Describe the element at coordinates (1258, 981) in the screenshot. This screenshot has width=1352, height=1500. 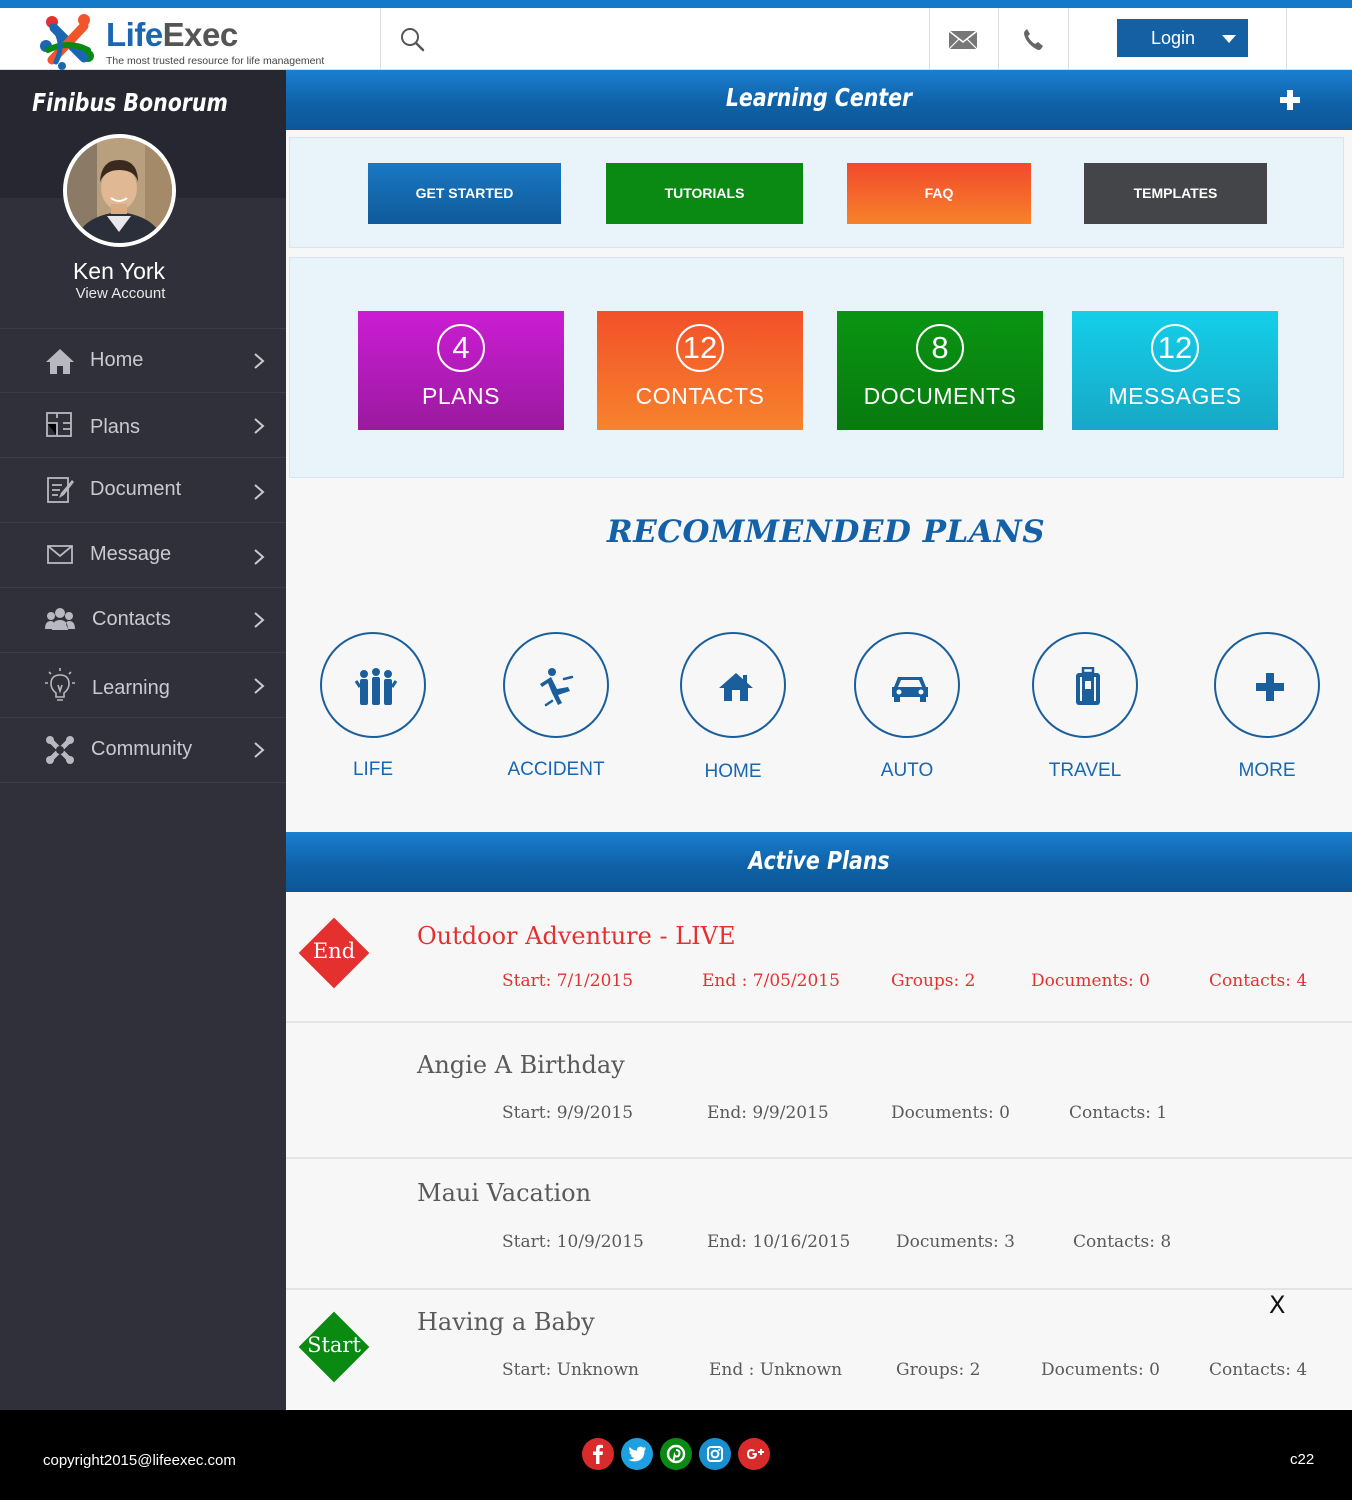
I see `plan-contacts: Contacts: 4` at that location.